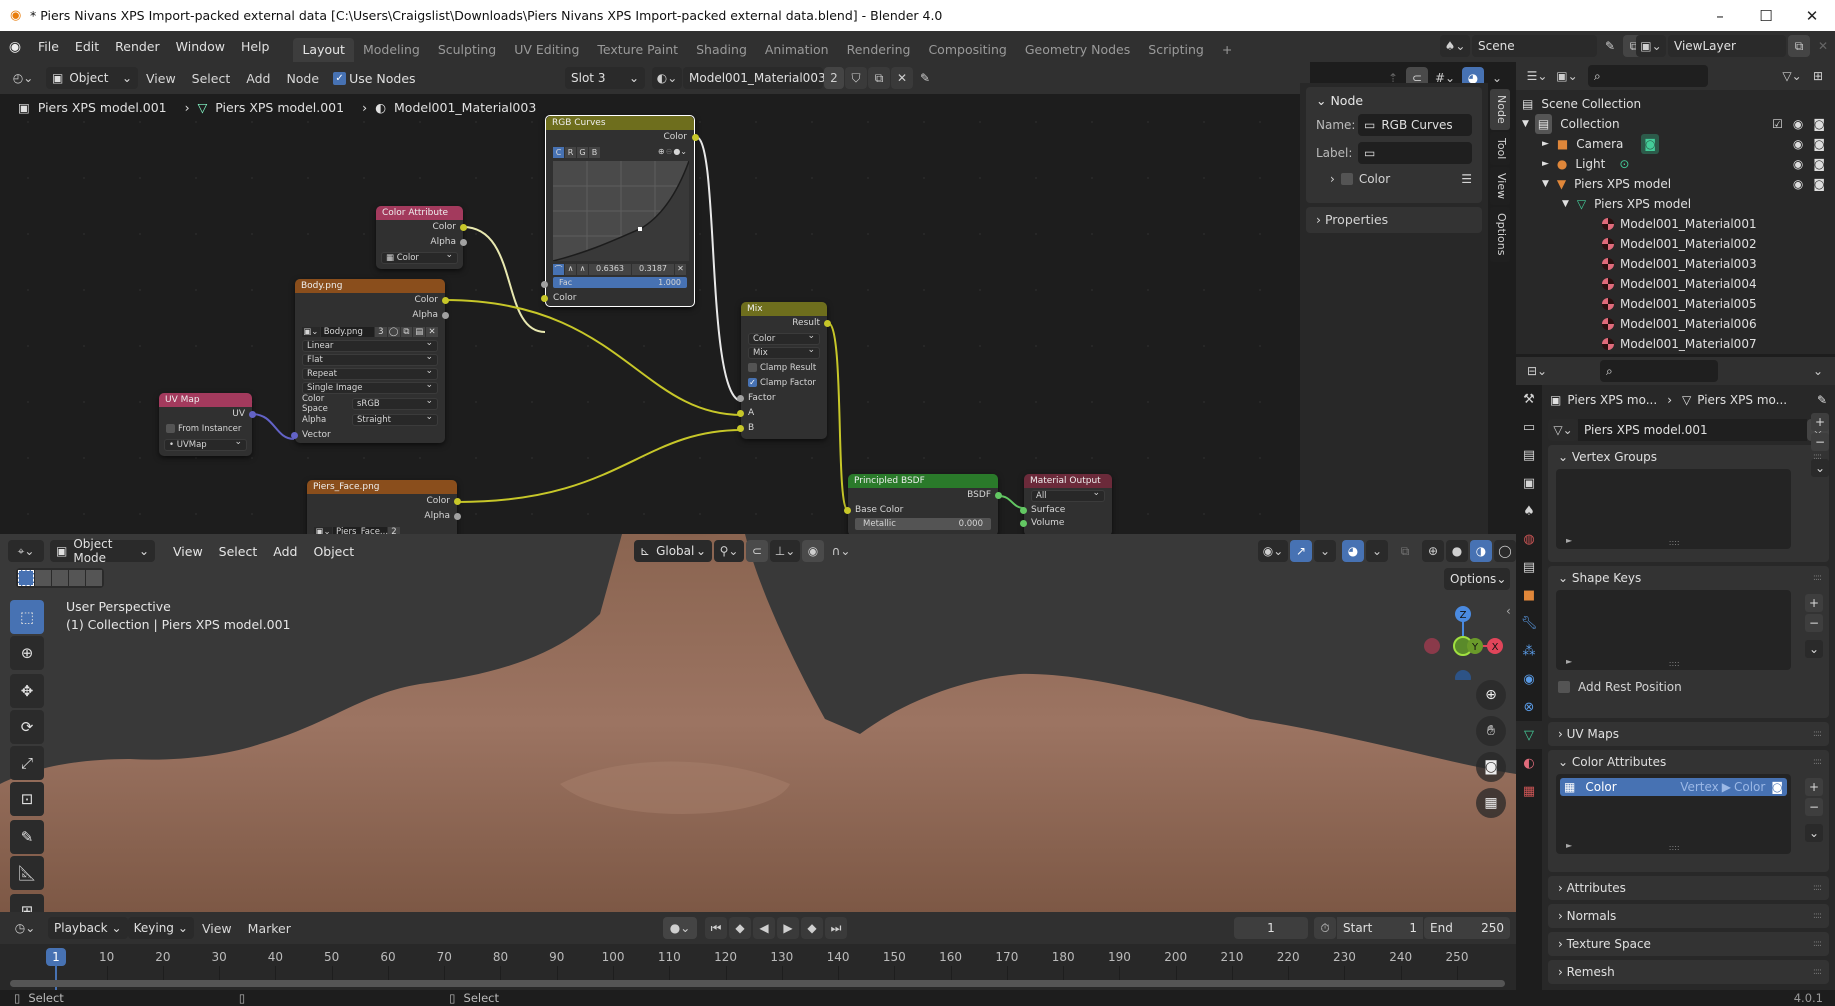 Image resolution: width=1835 pixels, height=1006 pixels. What do you see at coordinates (856, 78) in the screenshot?
I see `fake-user-shield-icon: ⛉` at bounding box center [856, 78].